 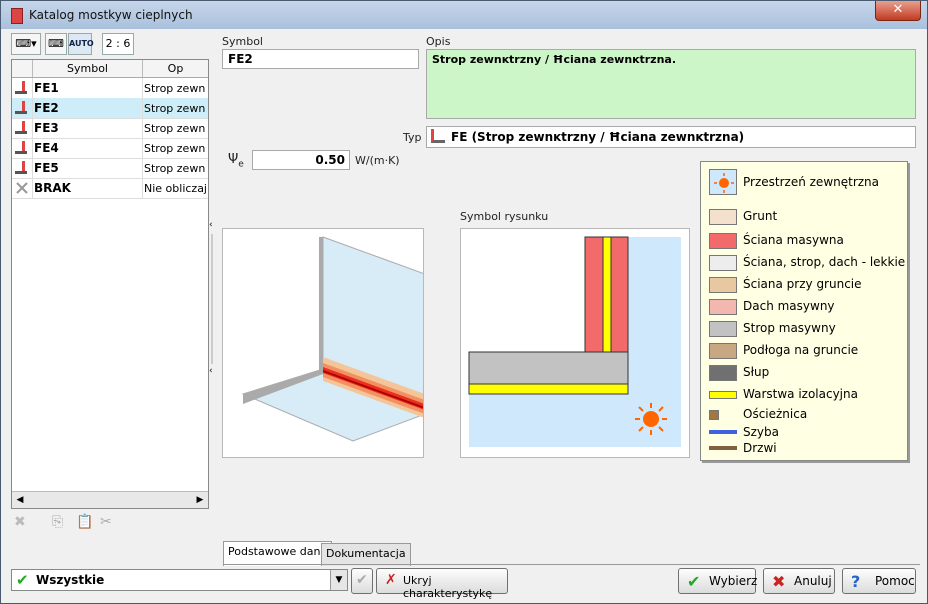 What do you see at coordinates (236, 161) in the screenshot?
I see `psi-label: Ψe` at bounding box center [236, 161].